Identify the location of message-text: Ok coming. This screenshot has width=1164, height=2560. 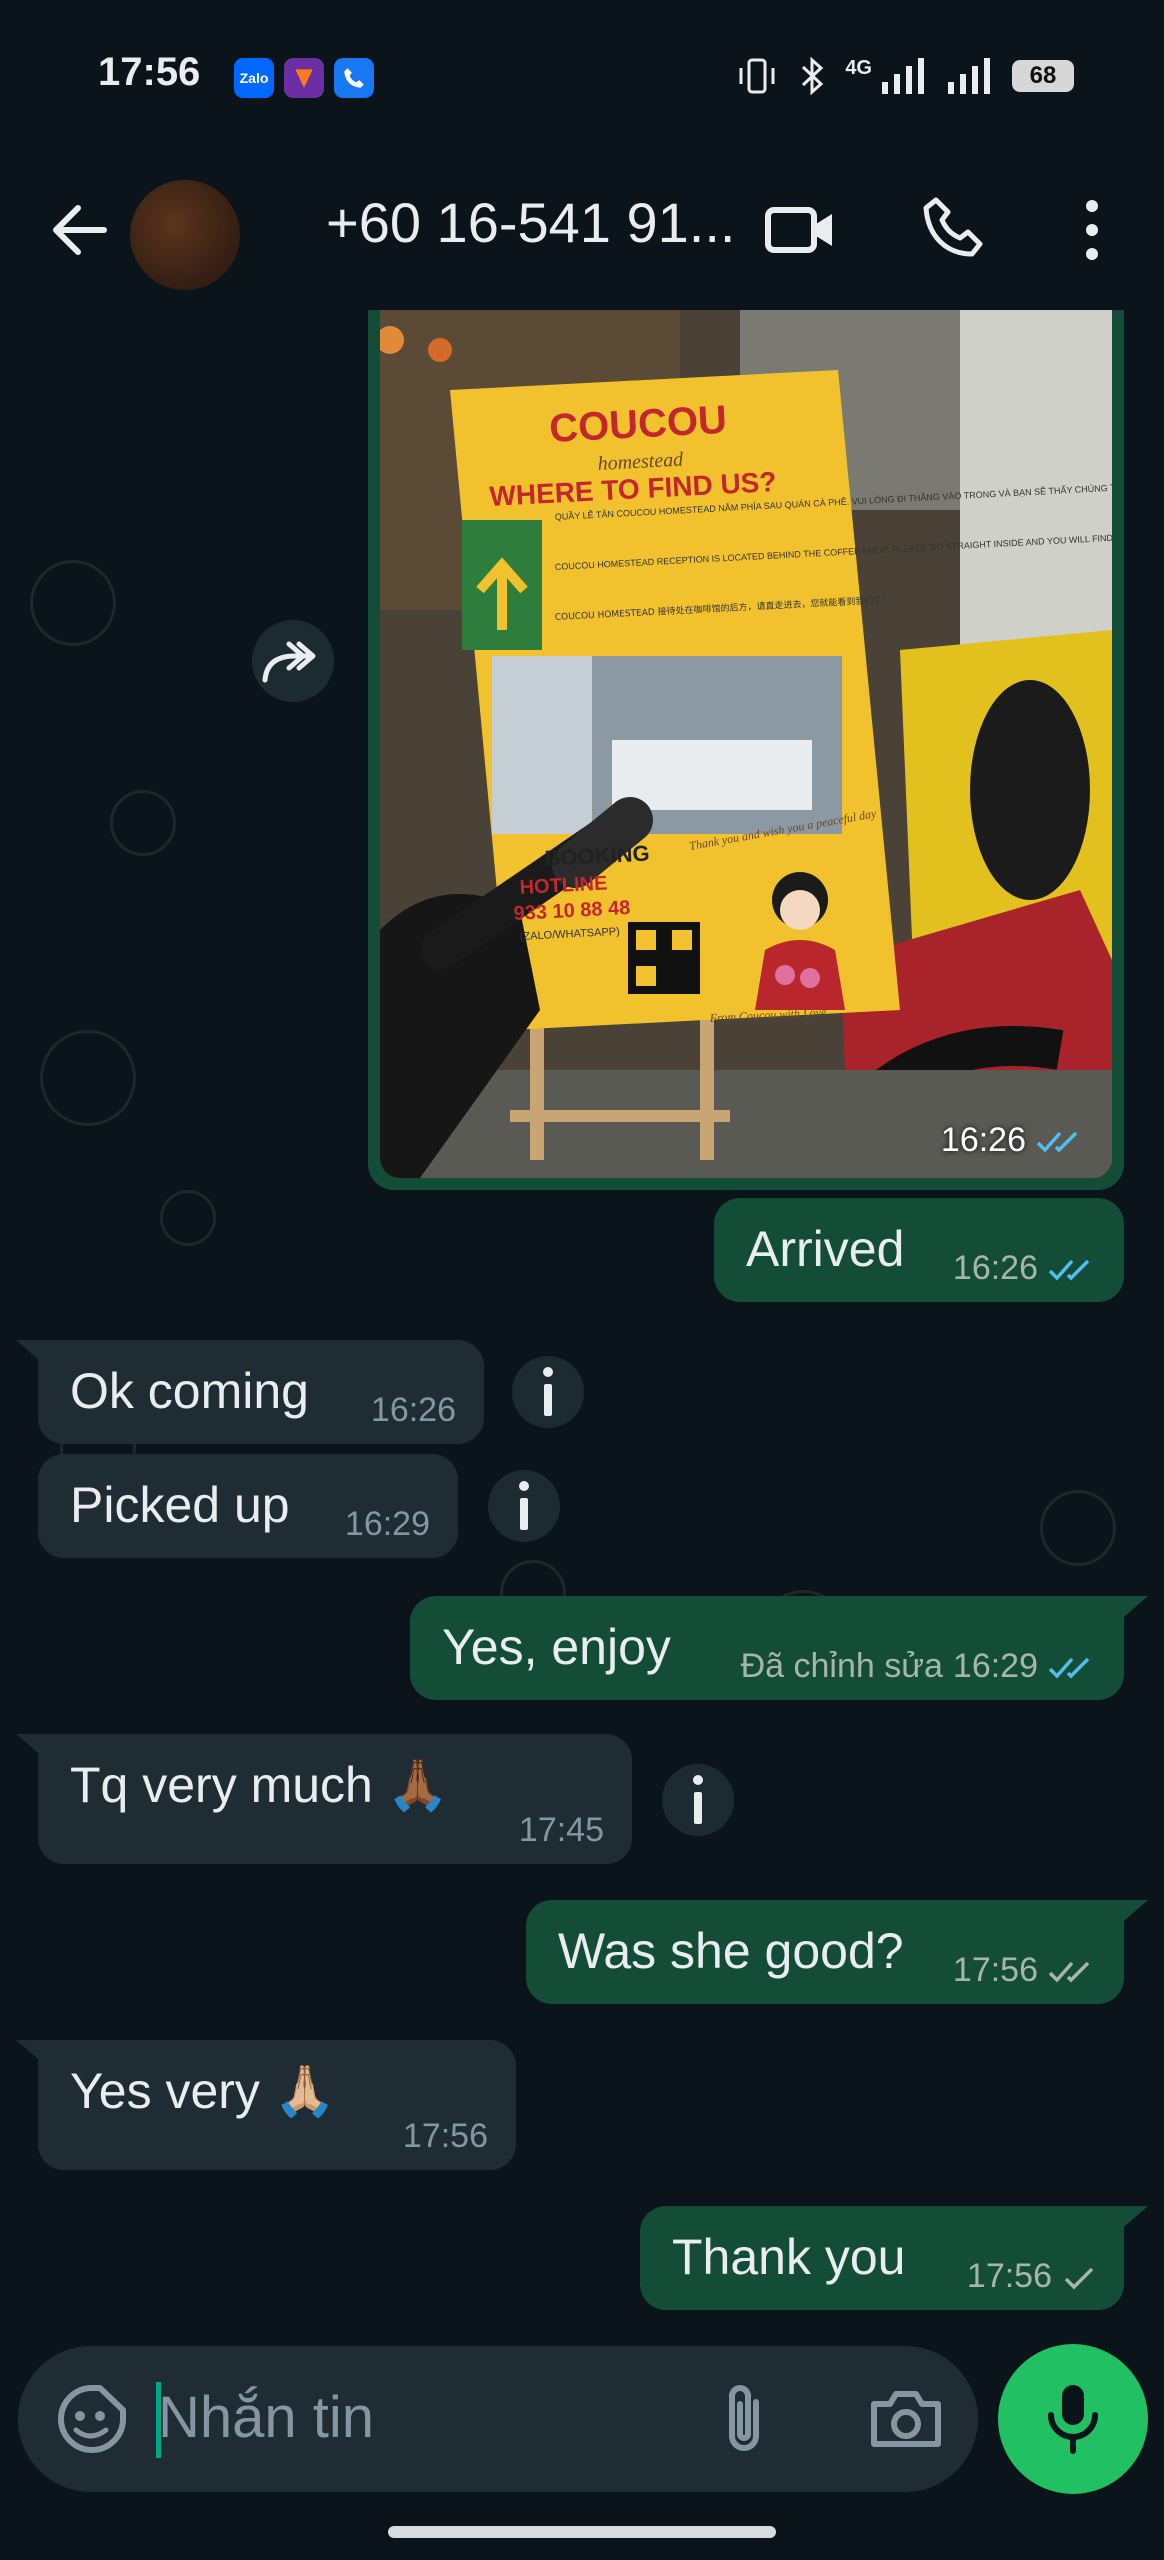
(189, 1391).